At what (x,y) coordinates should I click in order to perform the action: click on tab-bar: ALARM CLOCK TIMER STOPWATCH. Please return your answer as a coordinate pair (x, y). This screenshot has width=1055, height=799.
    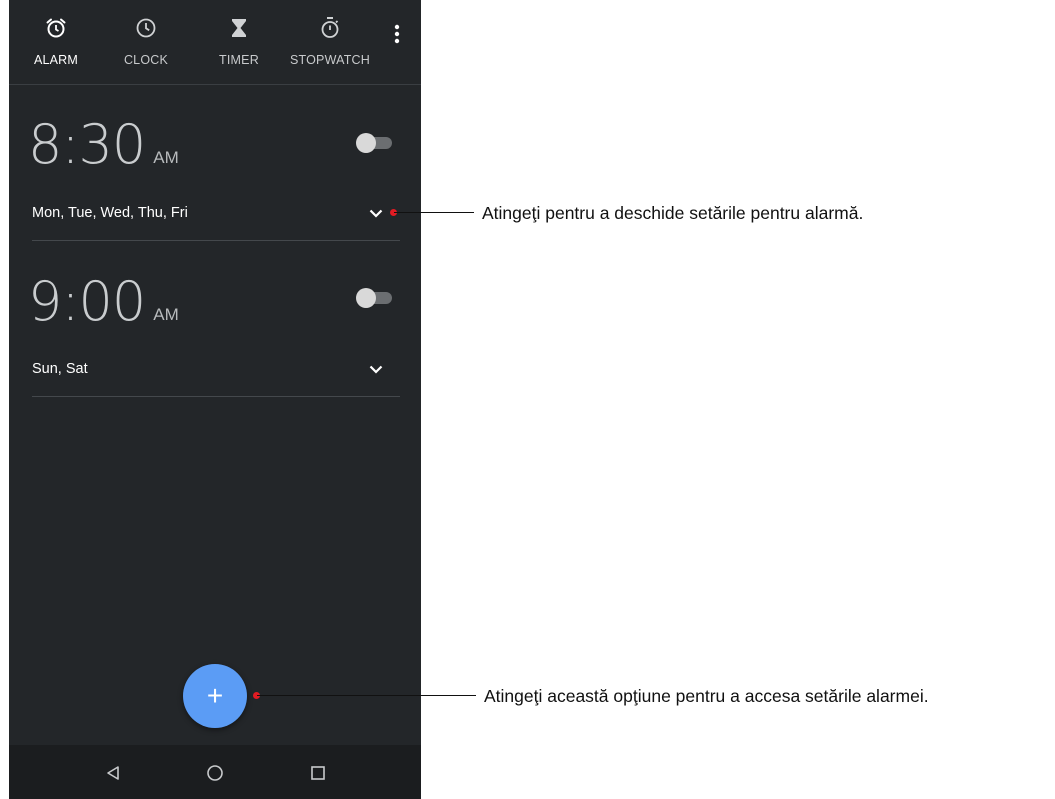
    Looking at the image, I should click on (215, 42).